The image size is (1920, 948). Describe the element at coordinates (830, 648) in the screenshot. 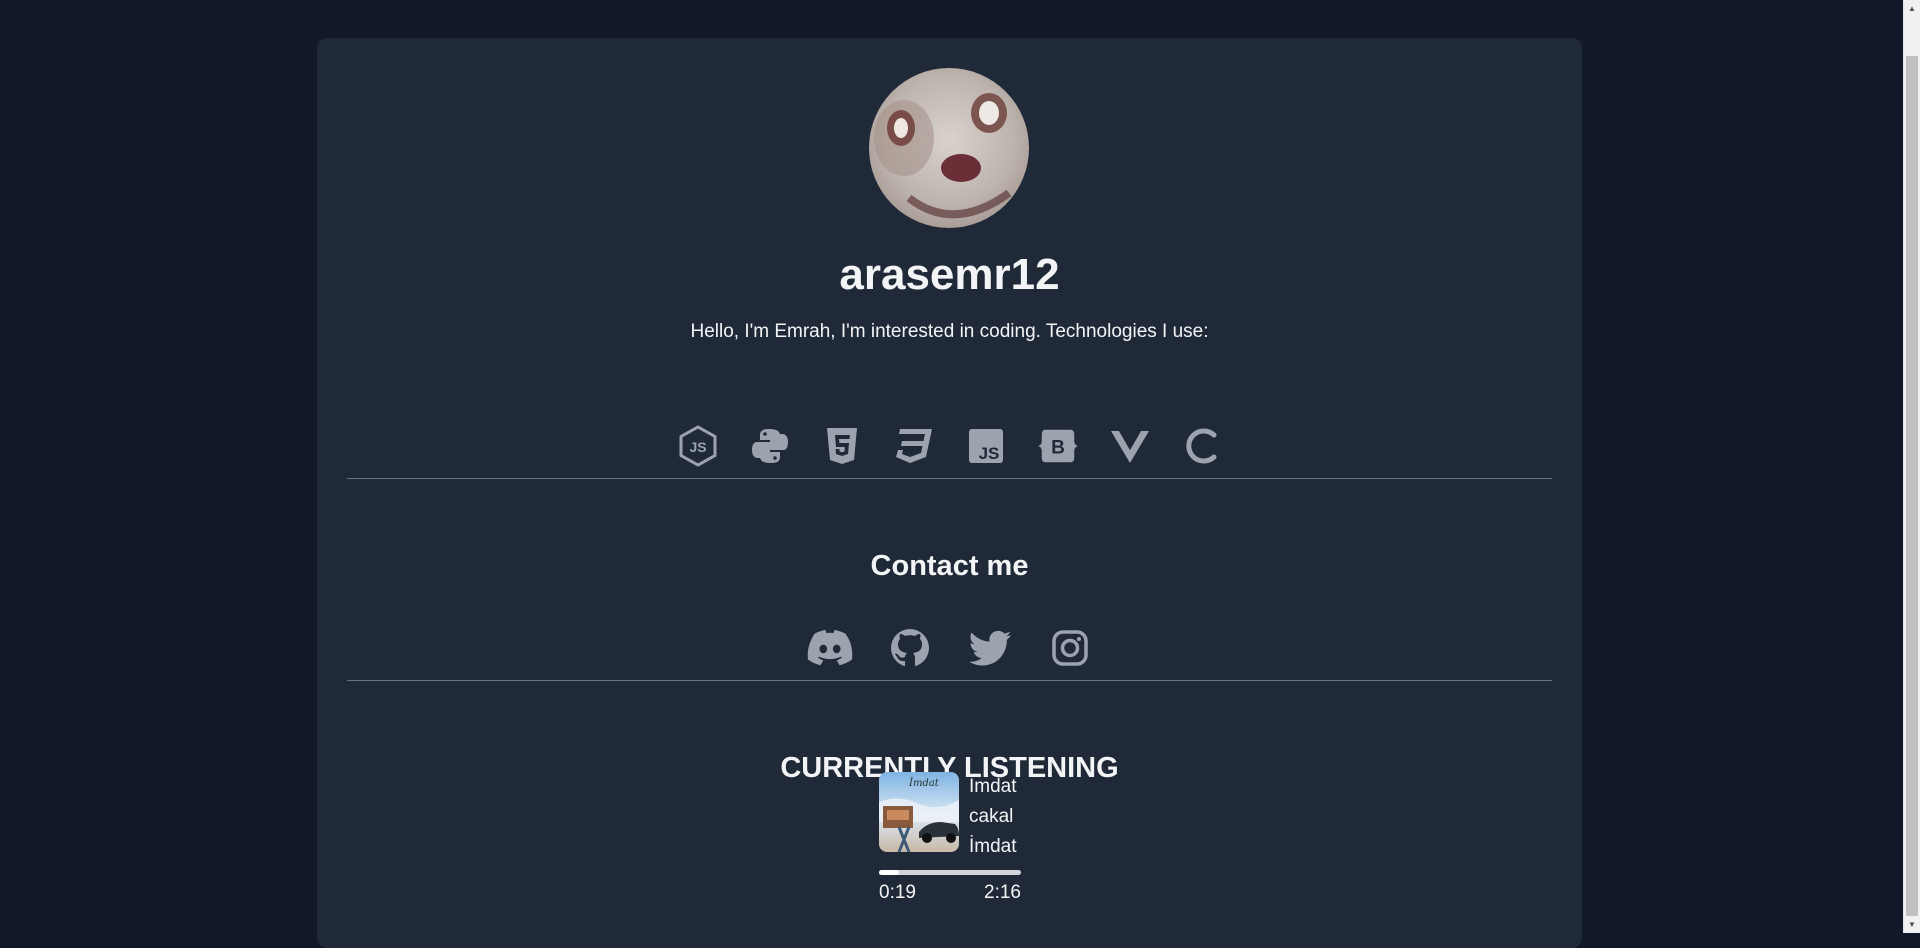

I see `discord-icon` at that location.